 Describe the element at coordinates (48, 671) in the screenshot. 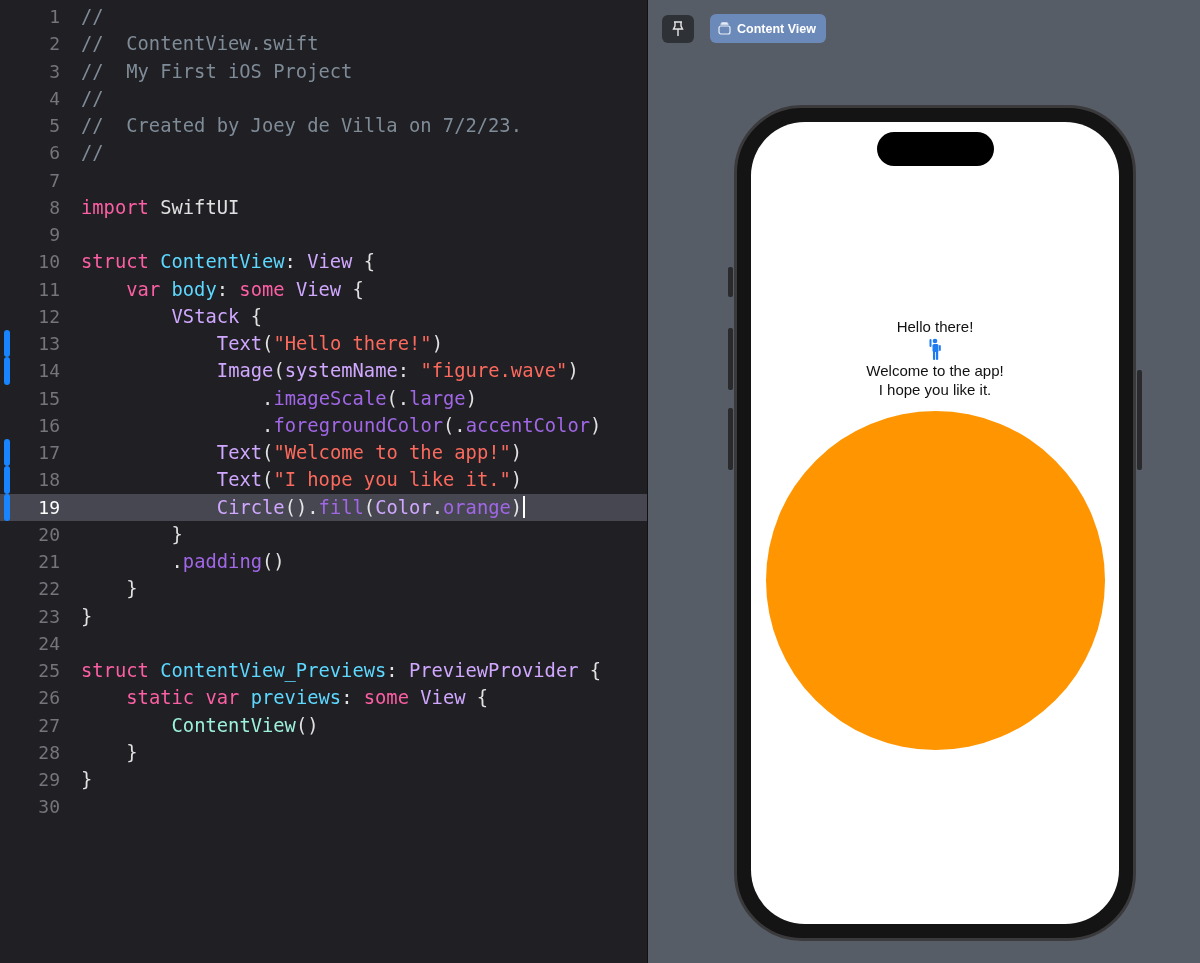

I see `line-number: 25` at that location.